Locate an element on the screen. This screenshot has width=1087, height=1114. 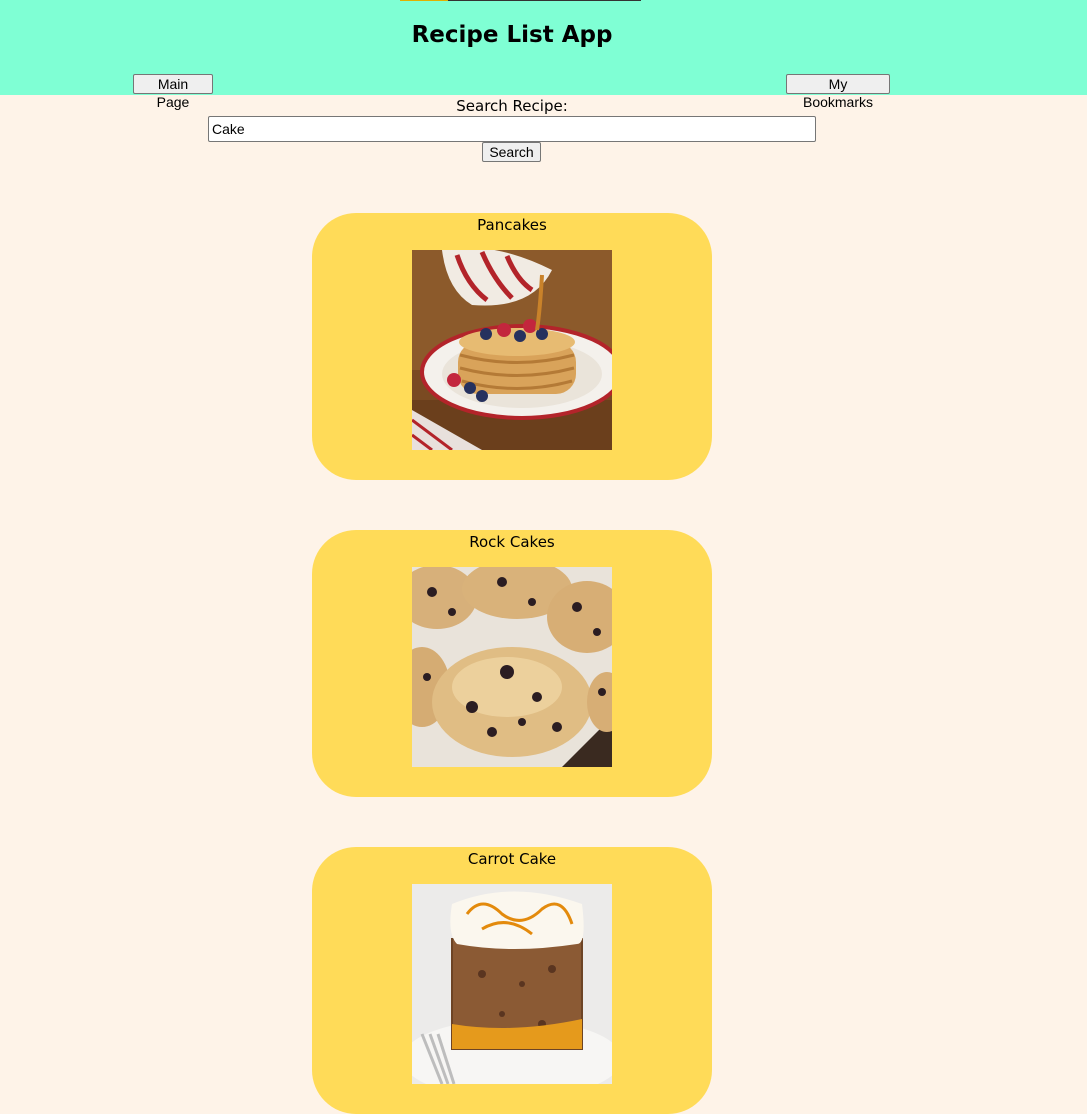
header-strip is located at coordinates (520, 0).